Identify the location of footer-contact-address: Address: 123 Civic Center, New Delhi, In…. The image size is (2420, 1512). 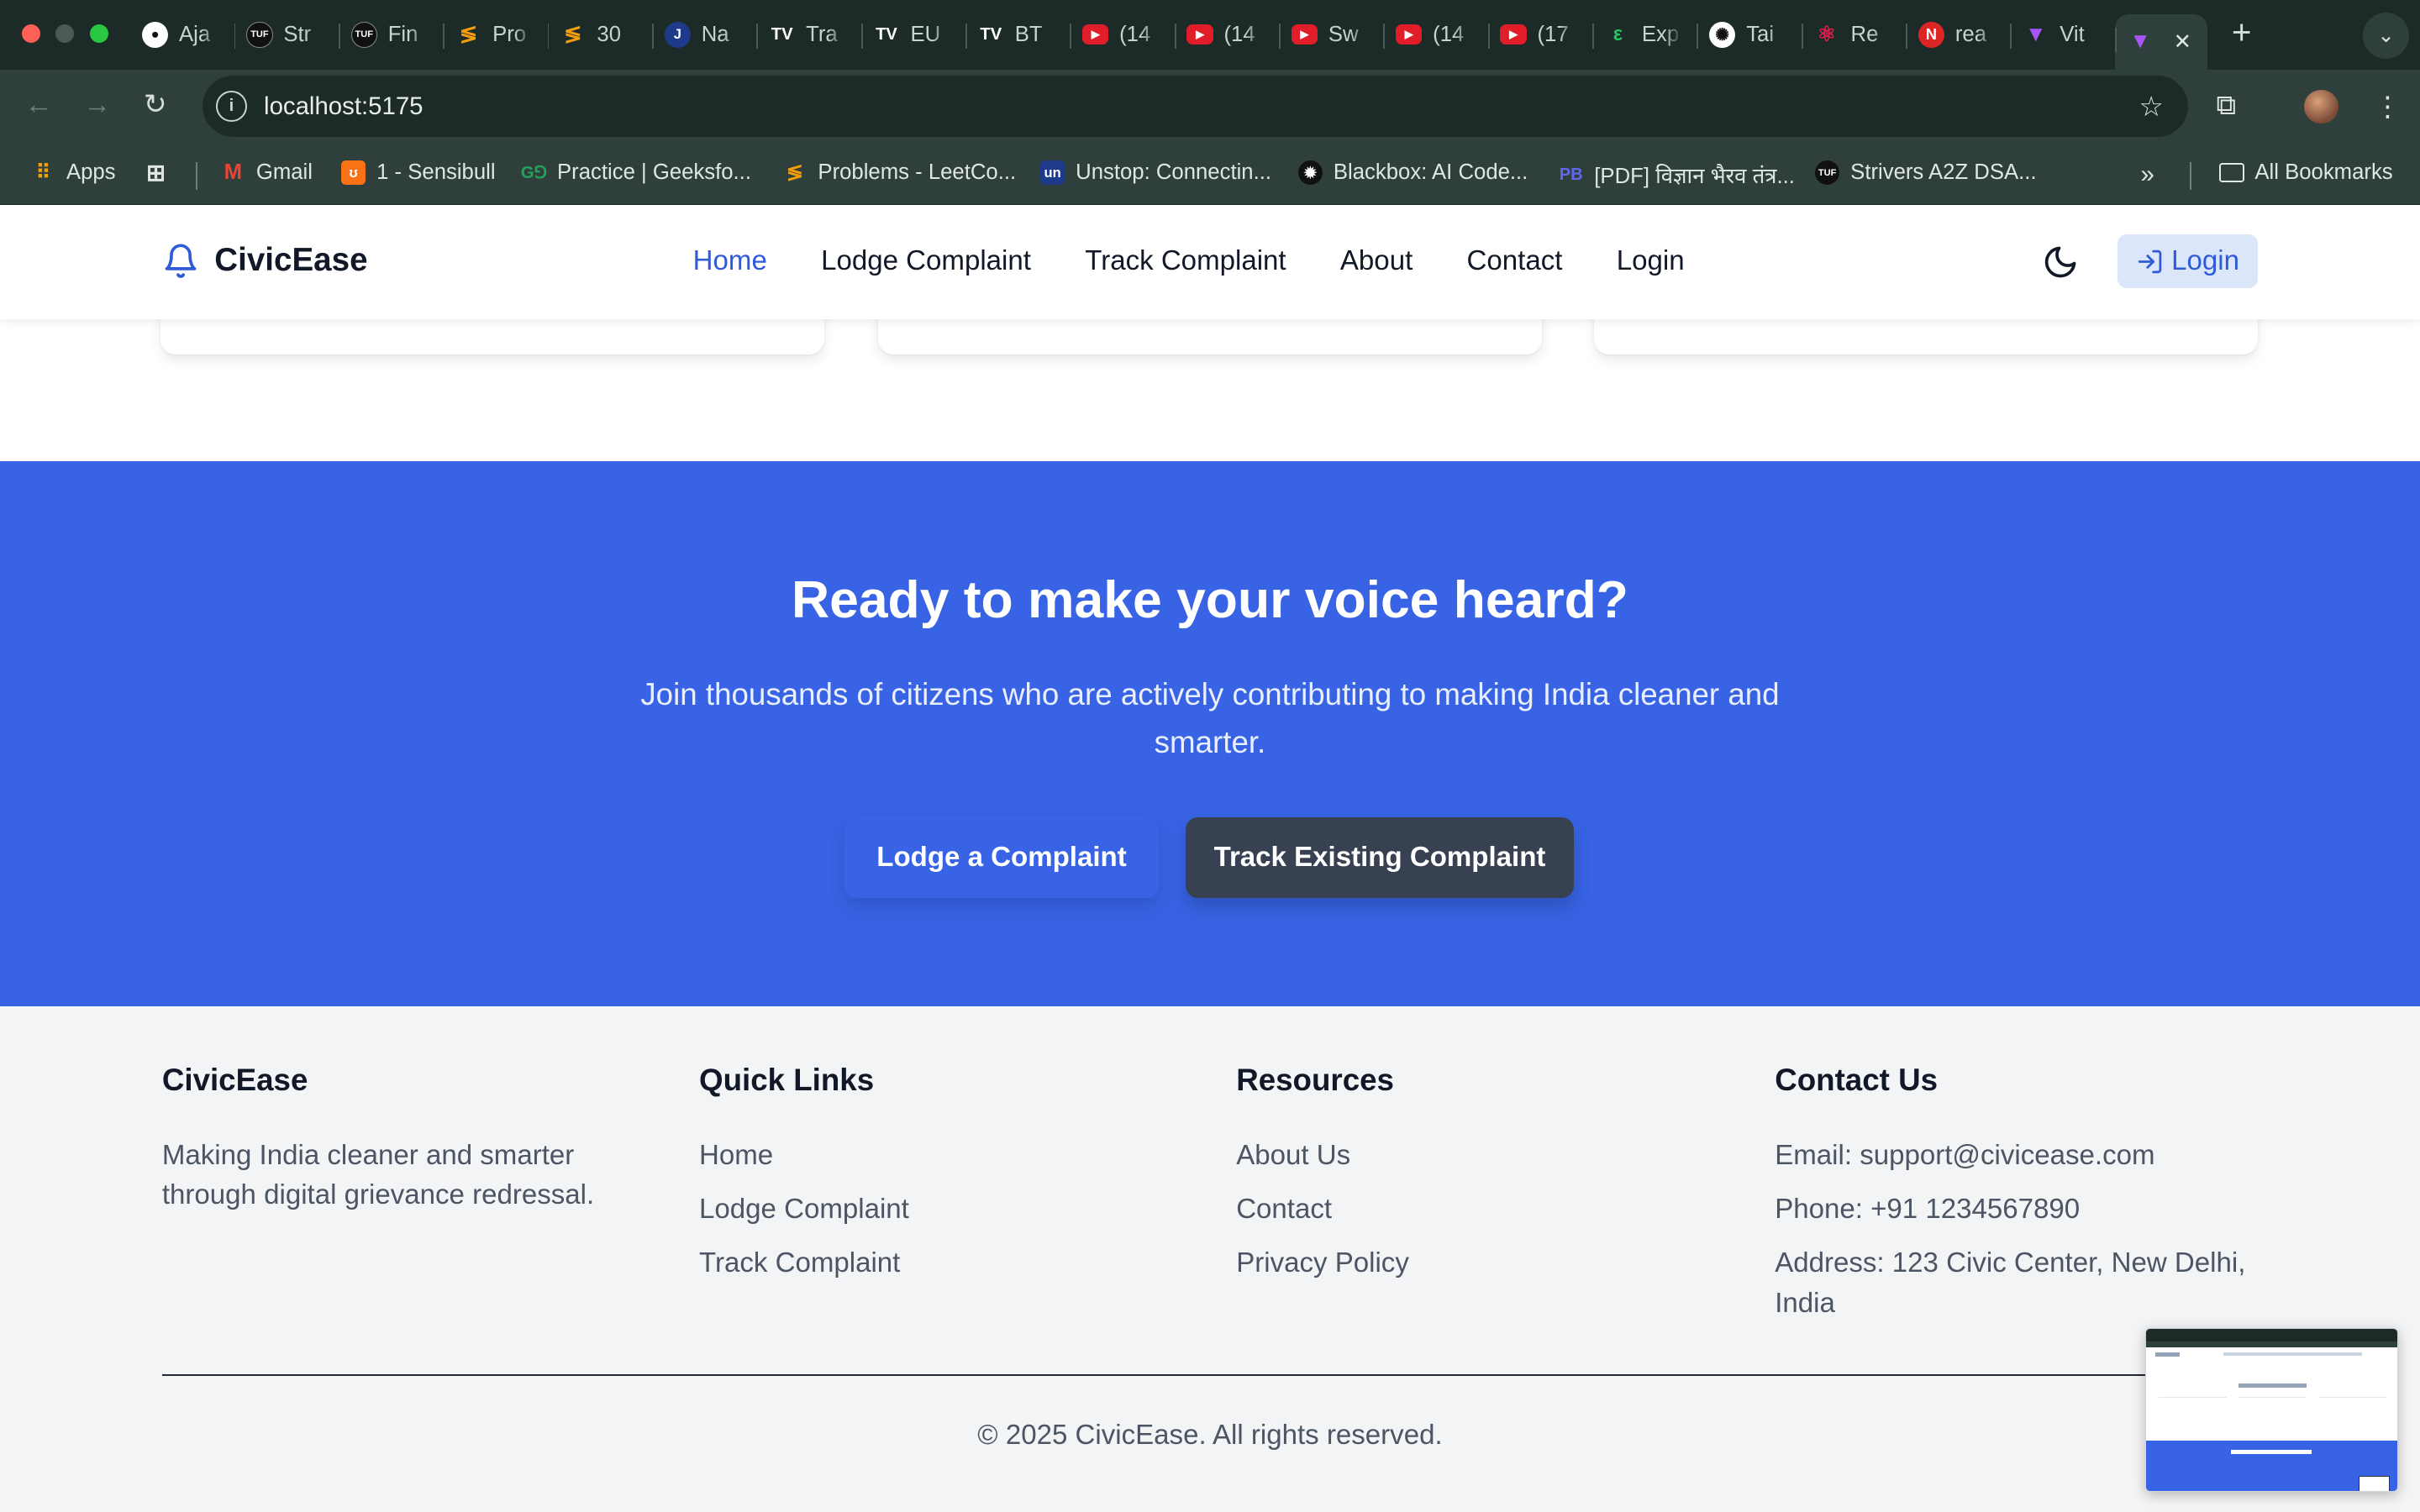
(2010, 1283).